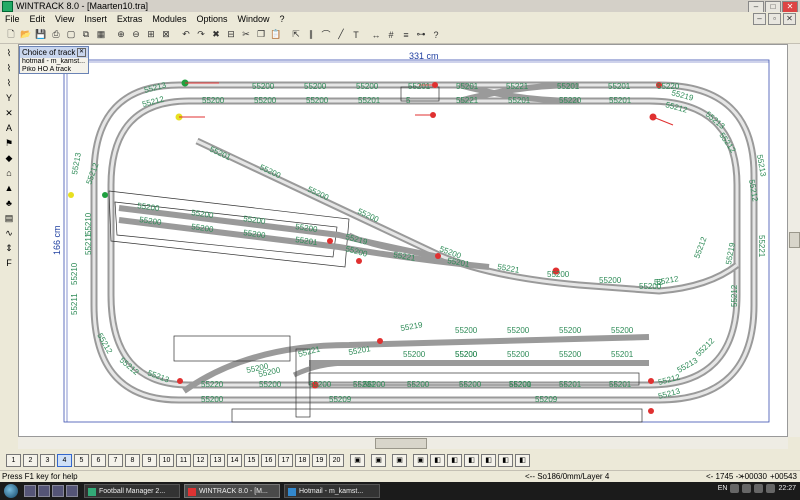 This screenshot has height=500, width=800. Describe the element at coordinates (296, 35) in the screenshot. I see `select-icon: ⇱` at that location.